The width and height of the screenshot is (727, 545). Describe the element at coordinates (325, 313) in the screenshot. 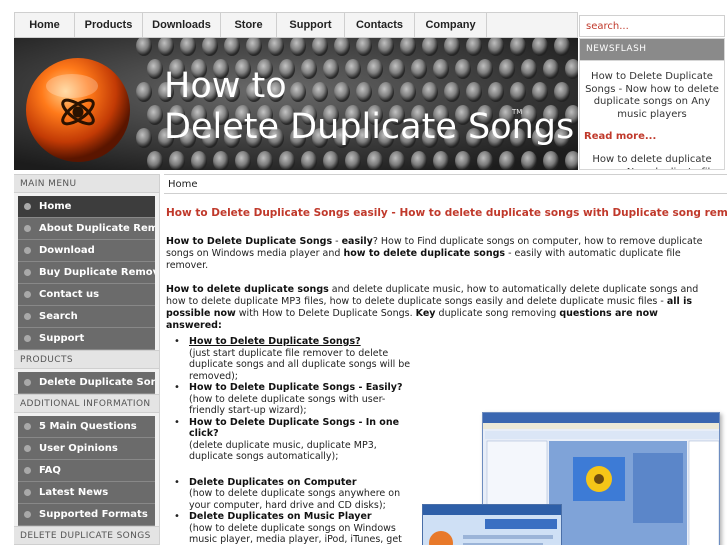

I see `text: with How to Delete Duplicate Songs.` at that location.